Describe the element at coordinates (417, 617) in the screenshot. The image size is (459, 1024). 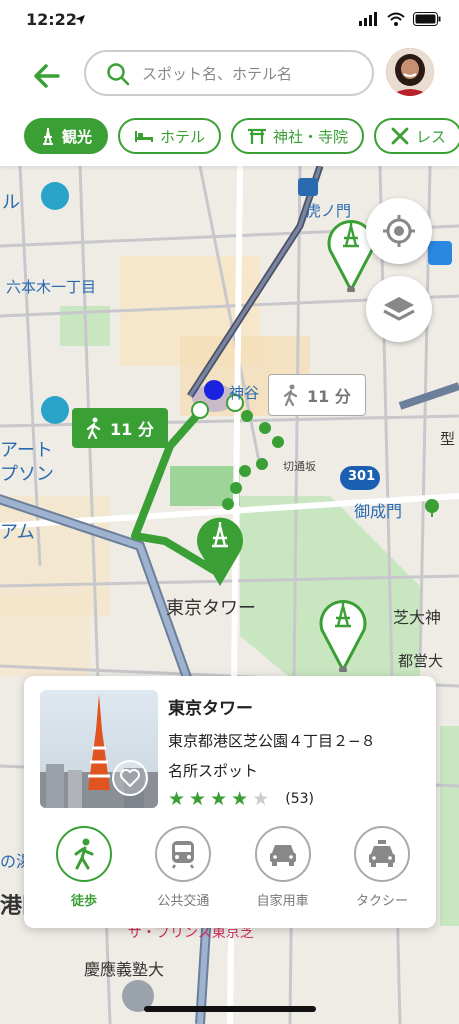
I see `map-label: 芝大神` at that location.